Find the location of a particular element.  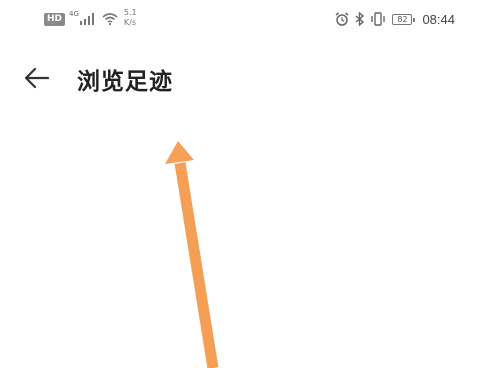

network-speed: 5.1 K/s is located at coordinates (130, 18).